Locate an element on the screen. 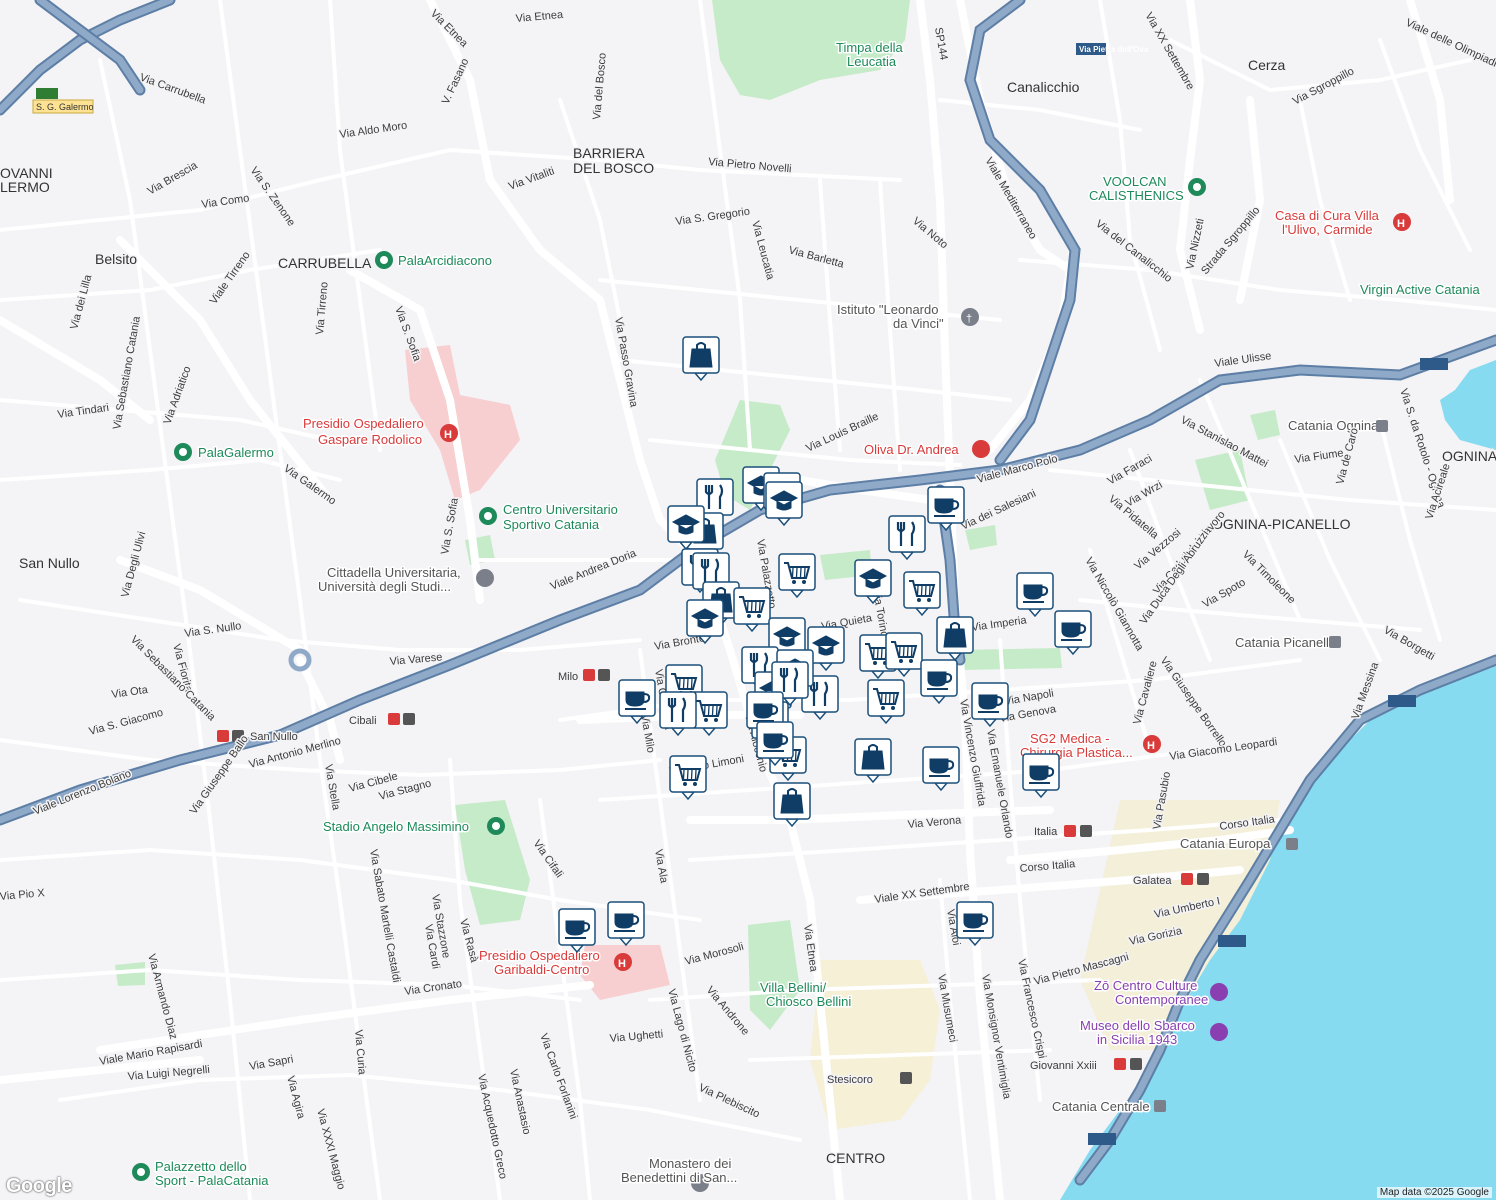 The image size is (1496, 1200). svg-text: Gaspare Rodolico is located at coordinates (370, 439).